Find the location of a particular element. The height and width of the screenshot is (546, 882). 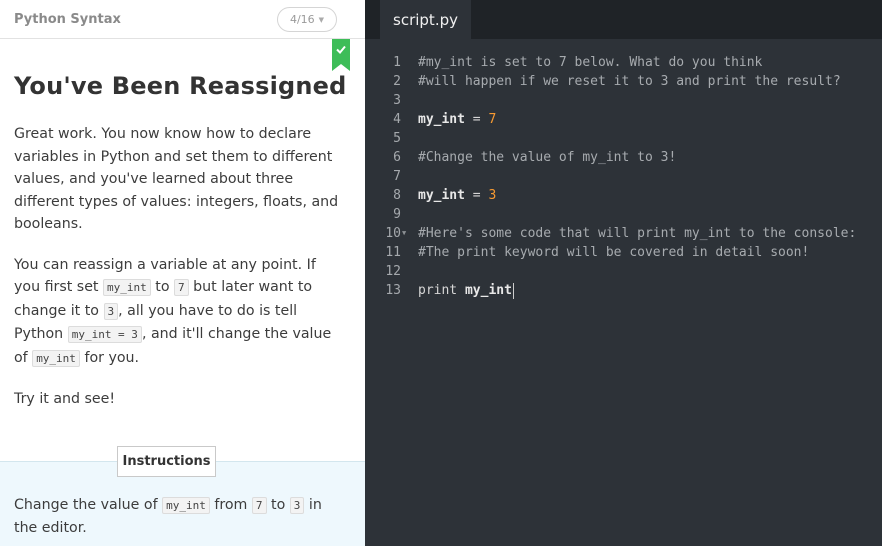

code-comment: #Change the value of my_int to 3! is located at coordinates (547, 157).